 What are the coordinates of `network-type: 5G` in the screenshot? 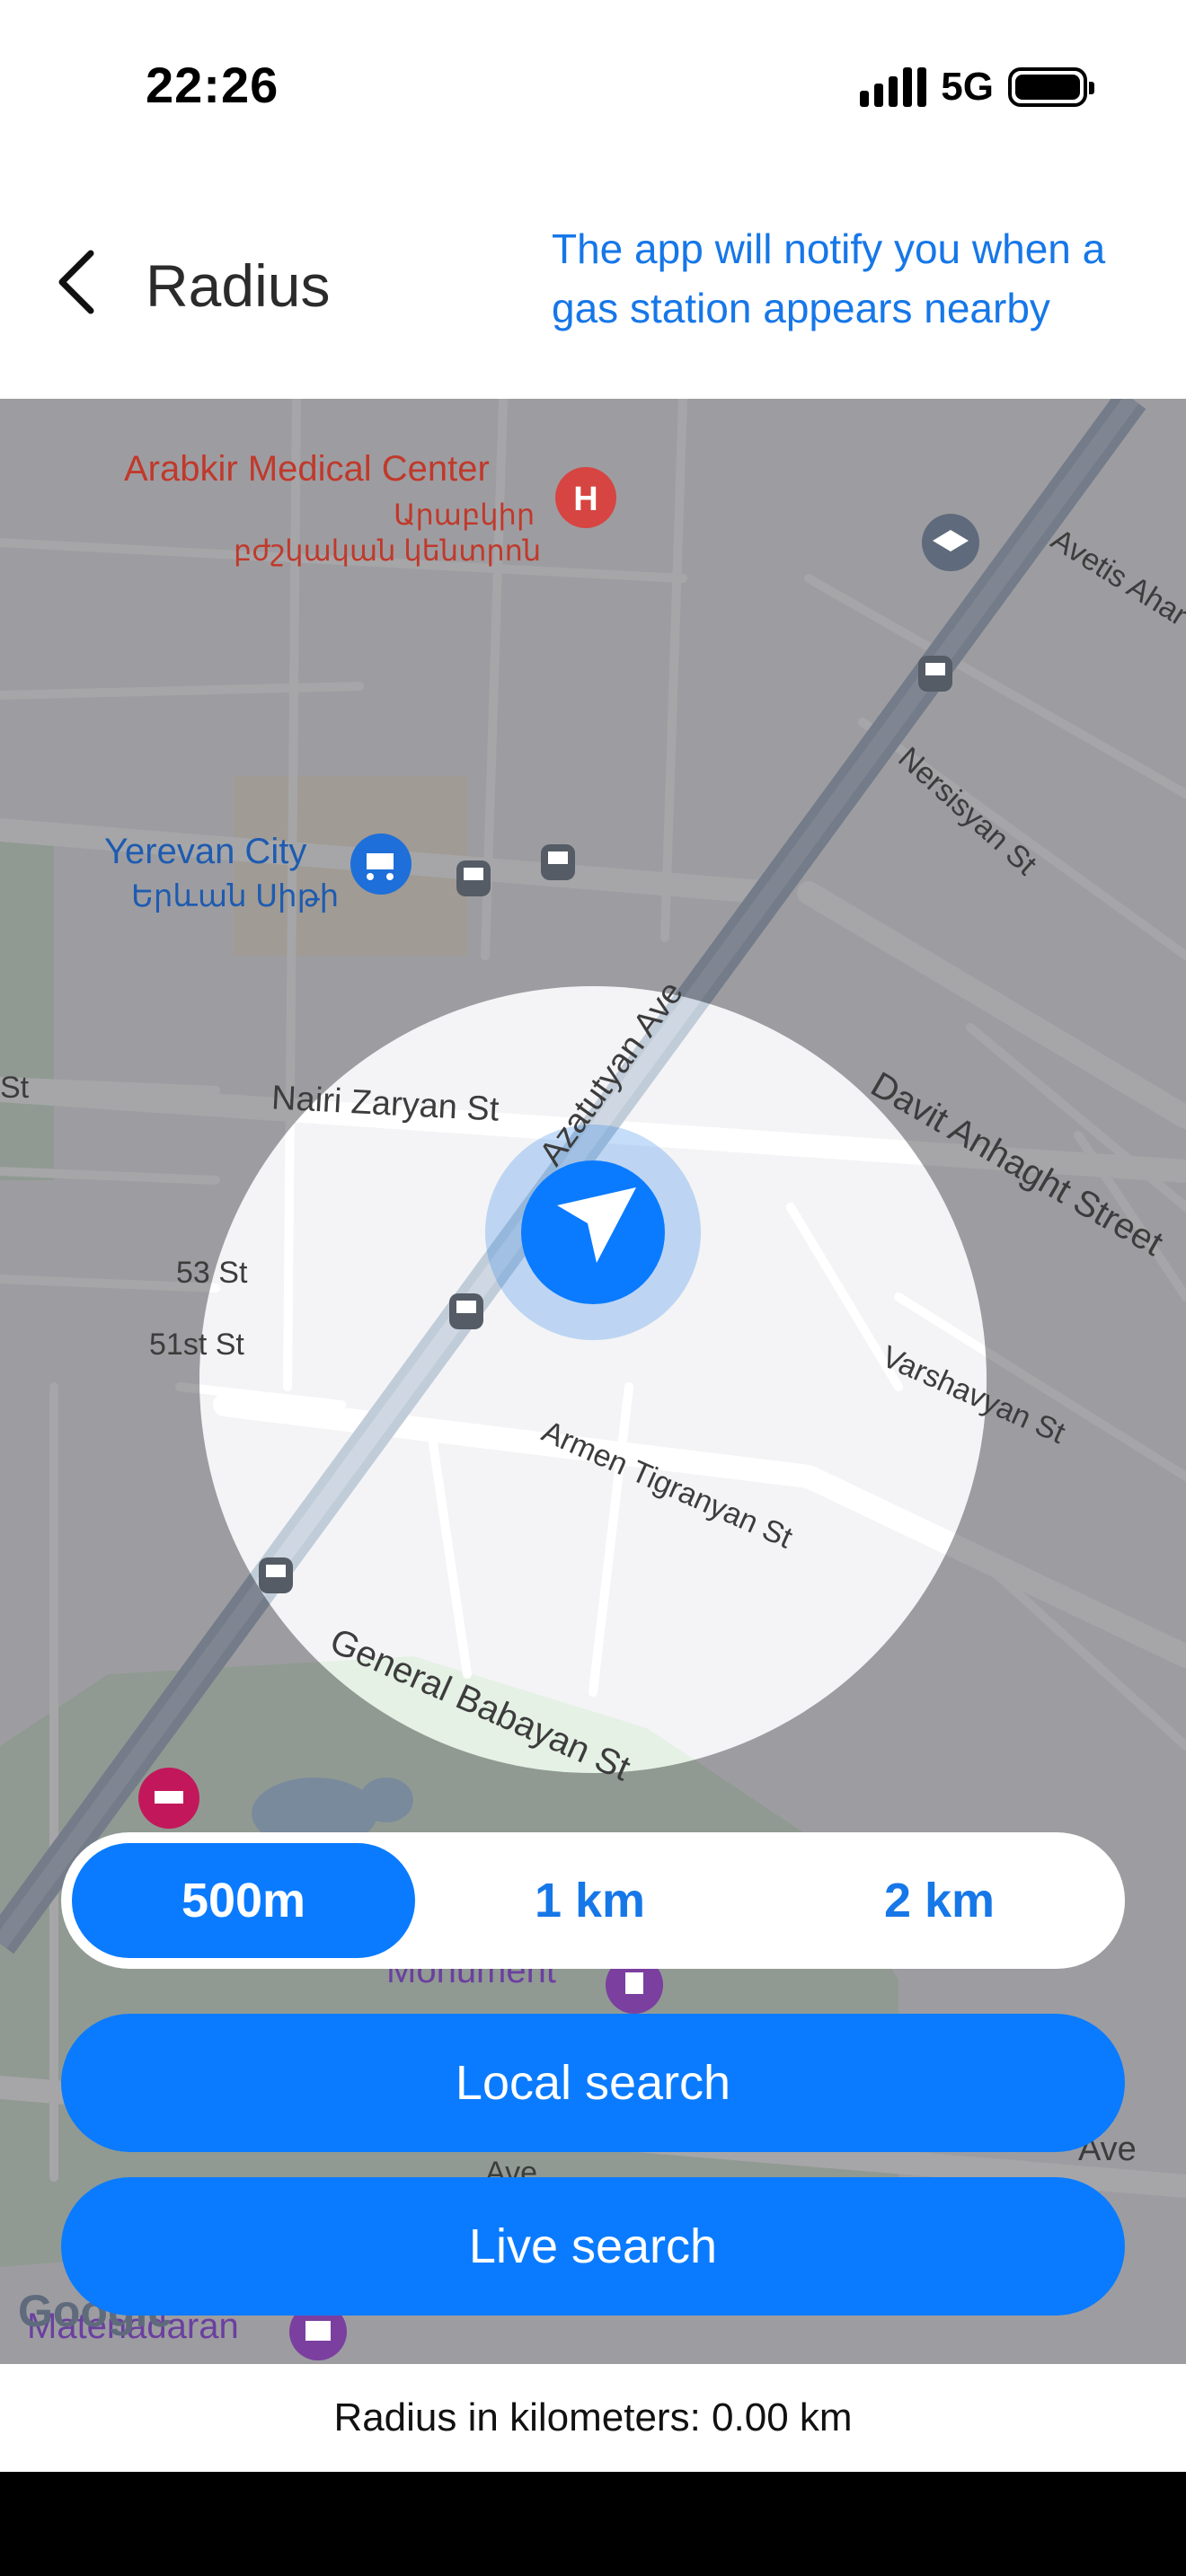 It's located at (967, 87).